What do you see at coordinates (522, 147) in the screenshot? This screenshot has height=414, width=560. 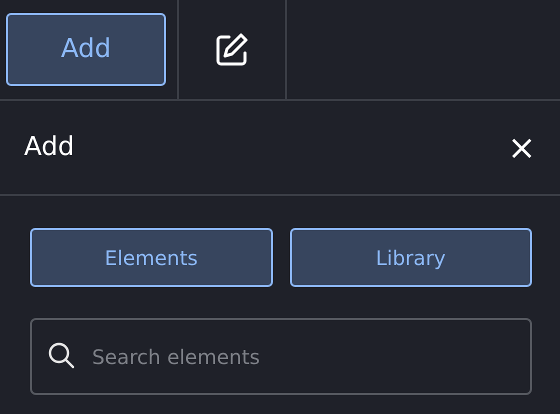 I see `close-button: ×` at bounding box center [522, 147].